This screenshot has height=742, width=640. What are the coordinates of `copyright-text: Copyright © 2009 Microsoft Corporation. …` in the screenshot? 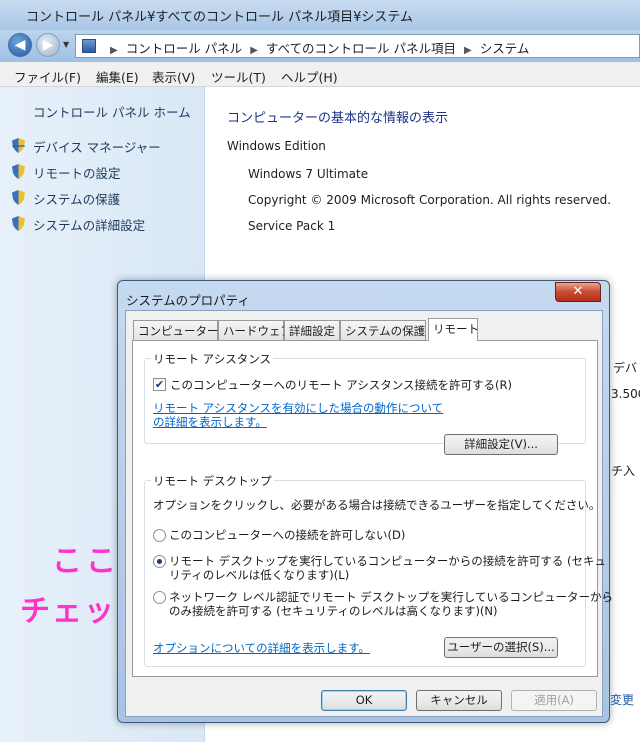 It's located at (430, 200).